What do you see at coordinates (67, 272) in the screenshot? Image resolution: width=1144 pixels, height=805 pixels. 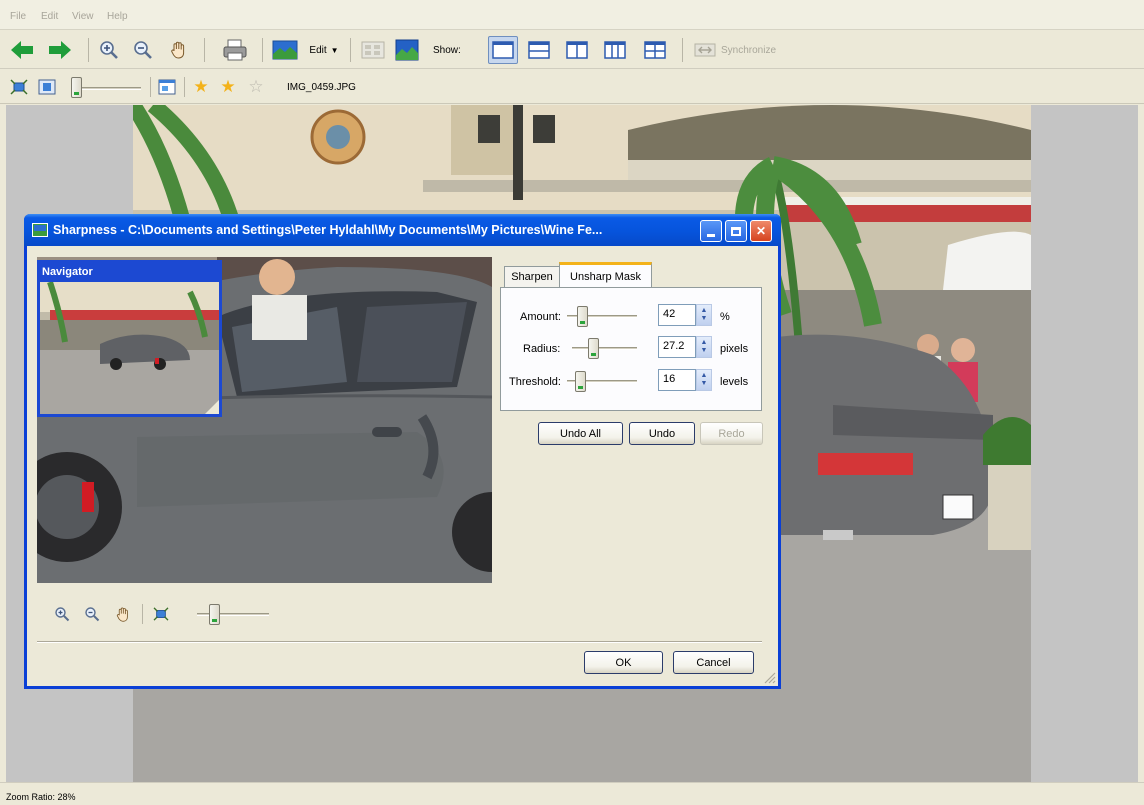 I see `navigator-label: Navigator` at bounding box center [67, 272].